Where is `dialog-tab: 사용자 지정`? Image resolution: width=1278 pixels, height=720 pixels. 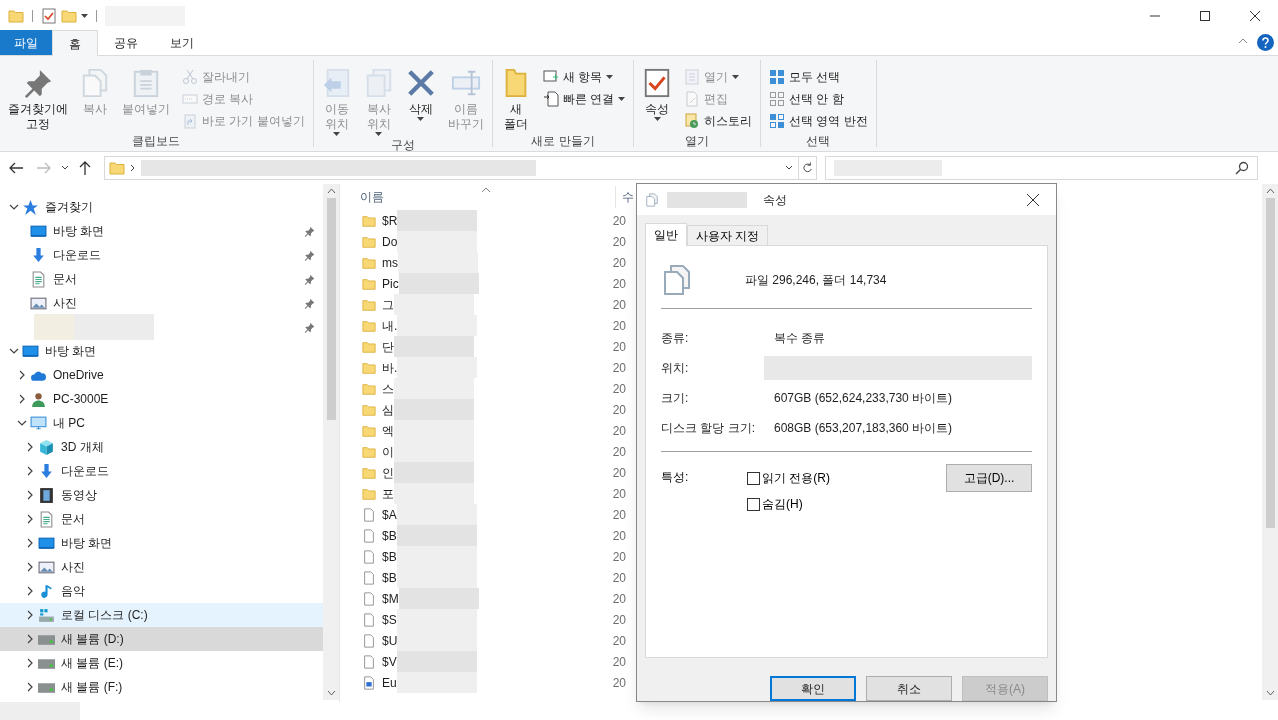 dialog-tab: 사용자 지정 is located at coordinates (728, 235).